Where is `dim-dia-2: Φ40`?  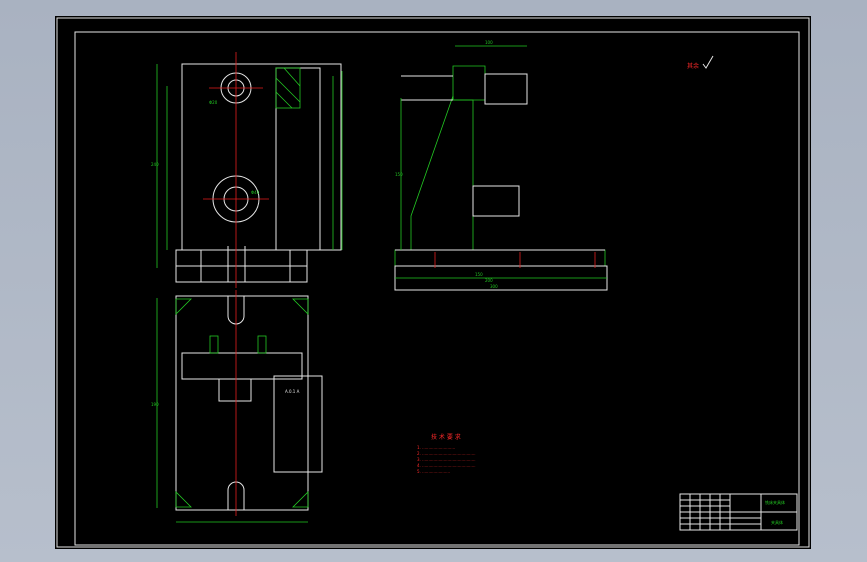 dim-dia-2: Φ40 is located at coordinates (255, 192).